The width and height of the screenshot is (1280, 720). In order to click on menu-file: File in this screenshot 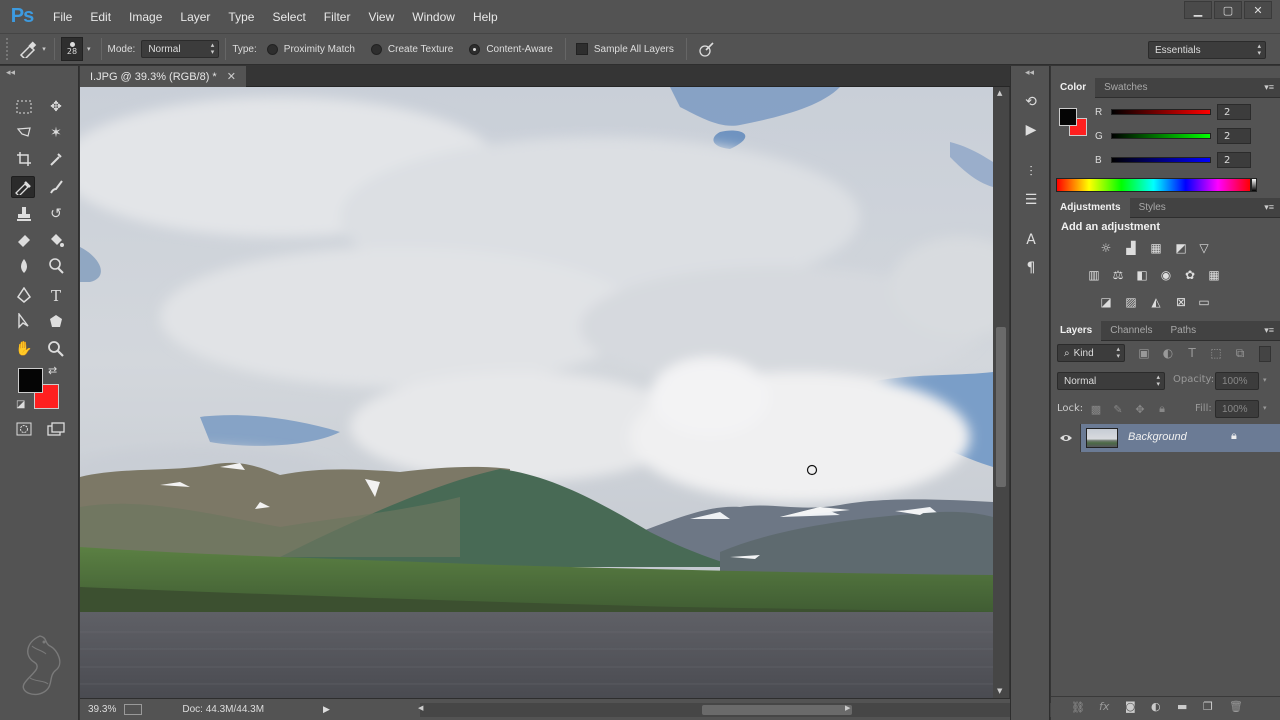, I will do `click(62, 17)`.